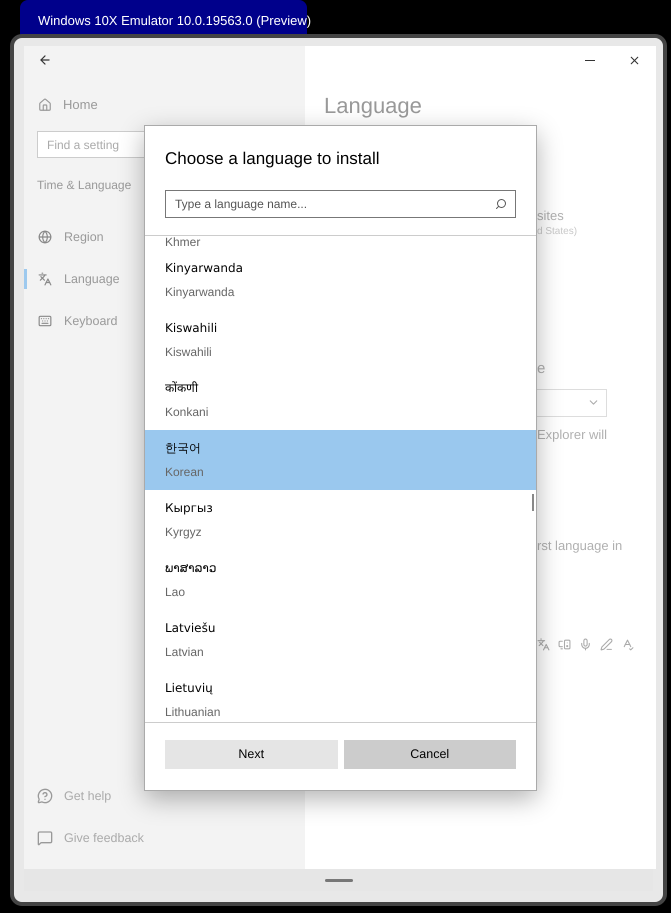 This screenshot has height=913, width=671. What do you see at coordinates (541, 369) in the screenshot?
I see `page-heading: e` at bounding box center [541, 369].